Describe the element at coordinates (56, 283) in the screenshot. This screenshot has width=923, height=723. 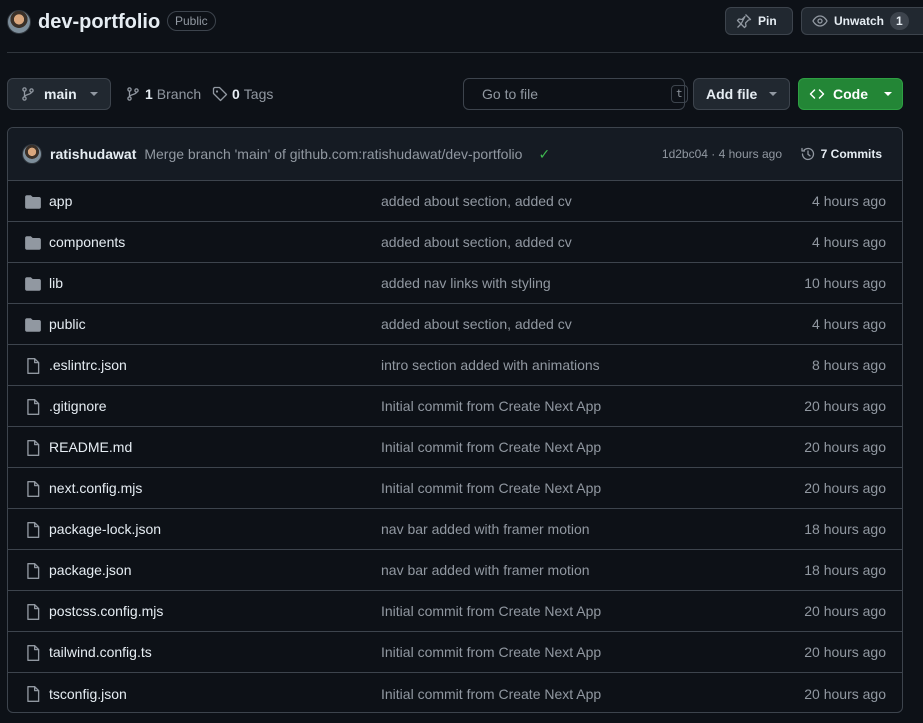
I see `file-name: lib` at that location.